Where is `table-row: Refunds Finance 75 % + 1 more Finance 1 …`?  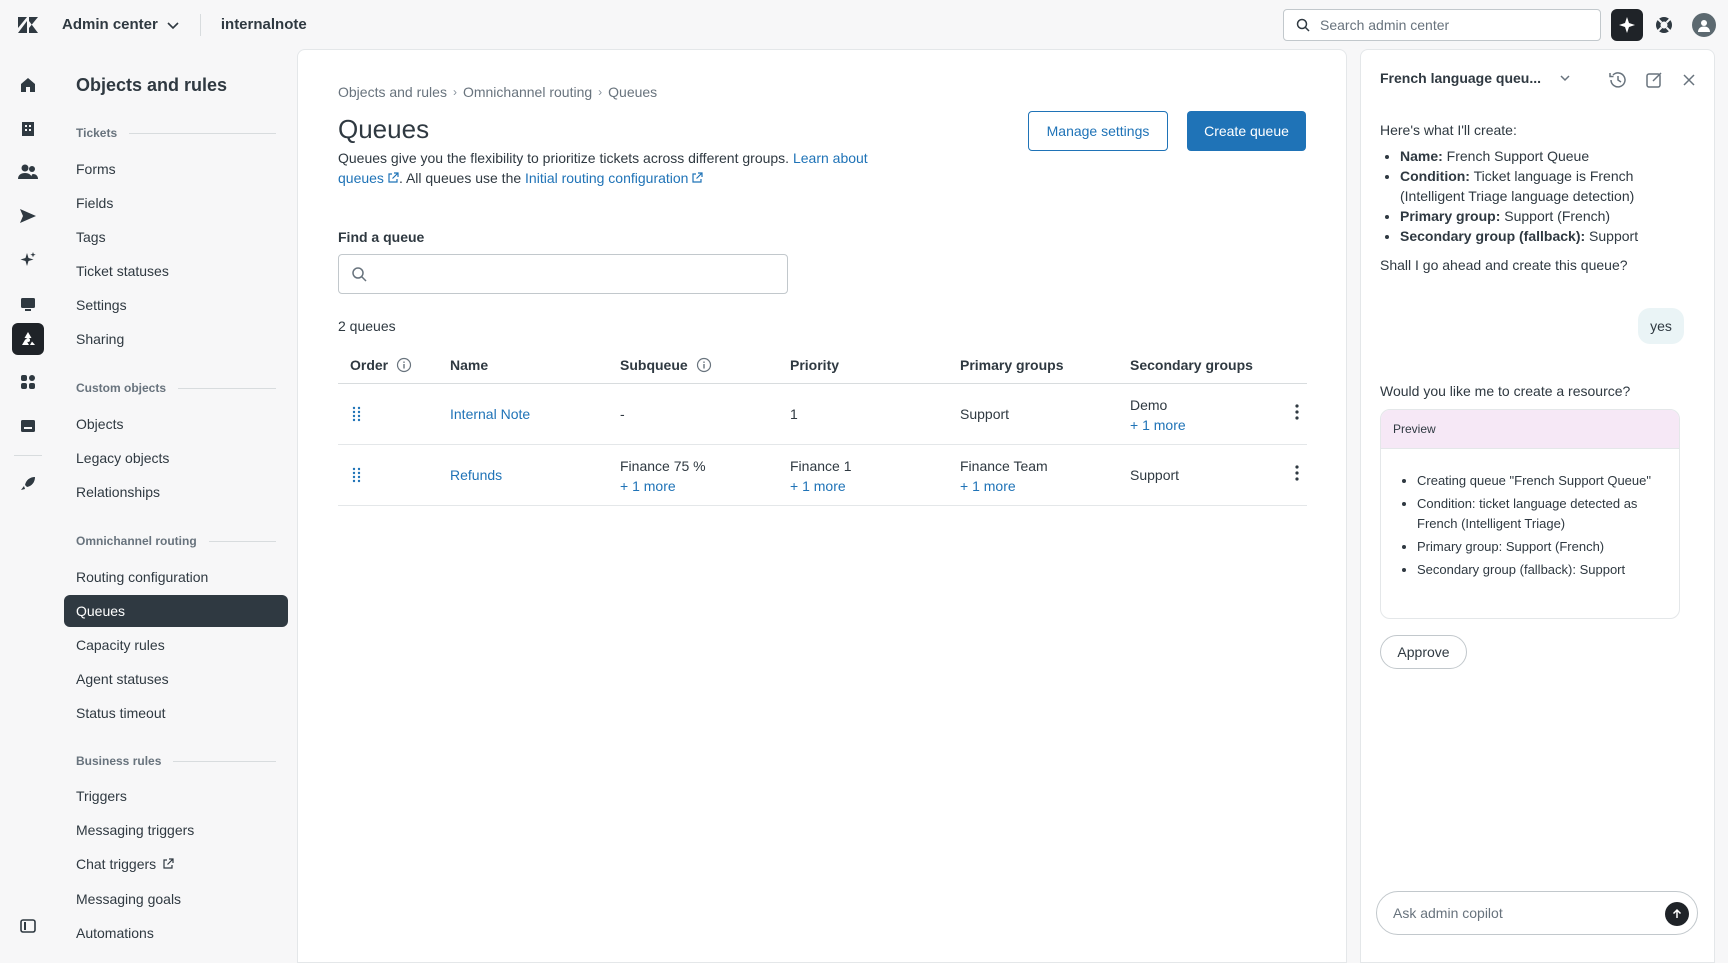
table-row: Refunds Finance 75 % + 1 more Finance 1 … is located at coordinates (822, 475).